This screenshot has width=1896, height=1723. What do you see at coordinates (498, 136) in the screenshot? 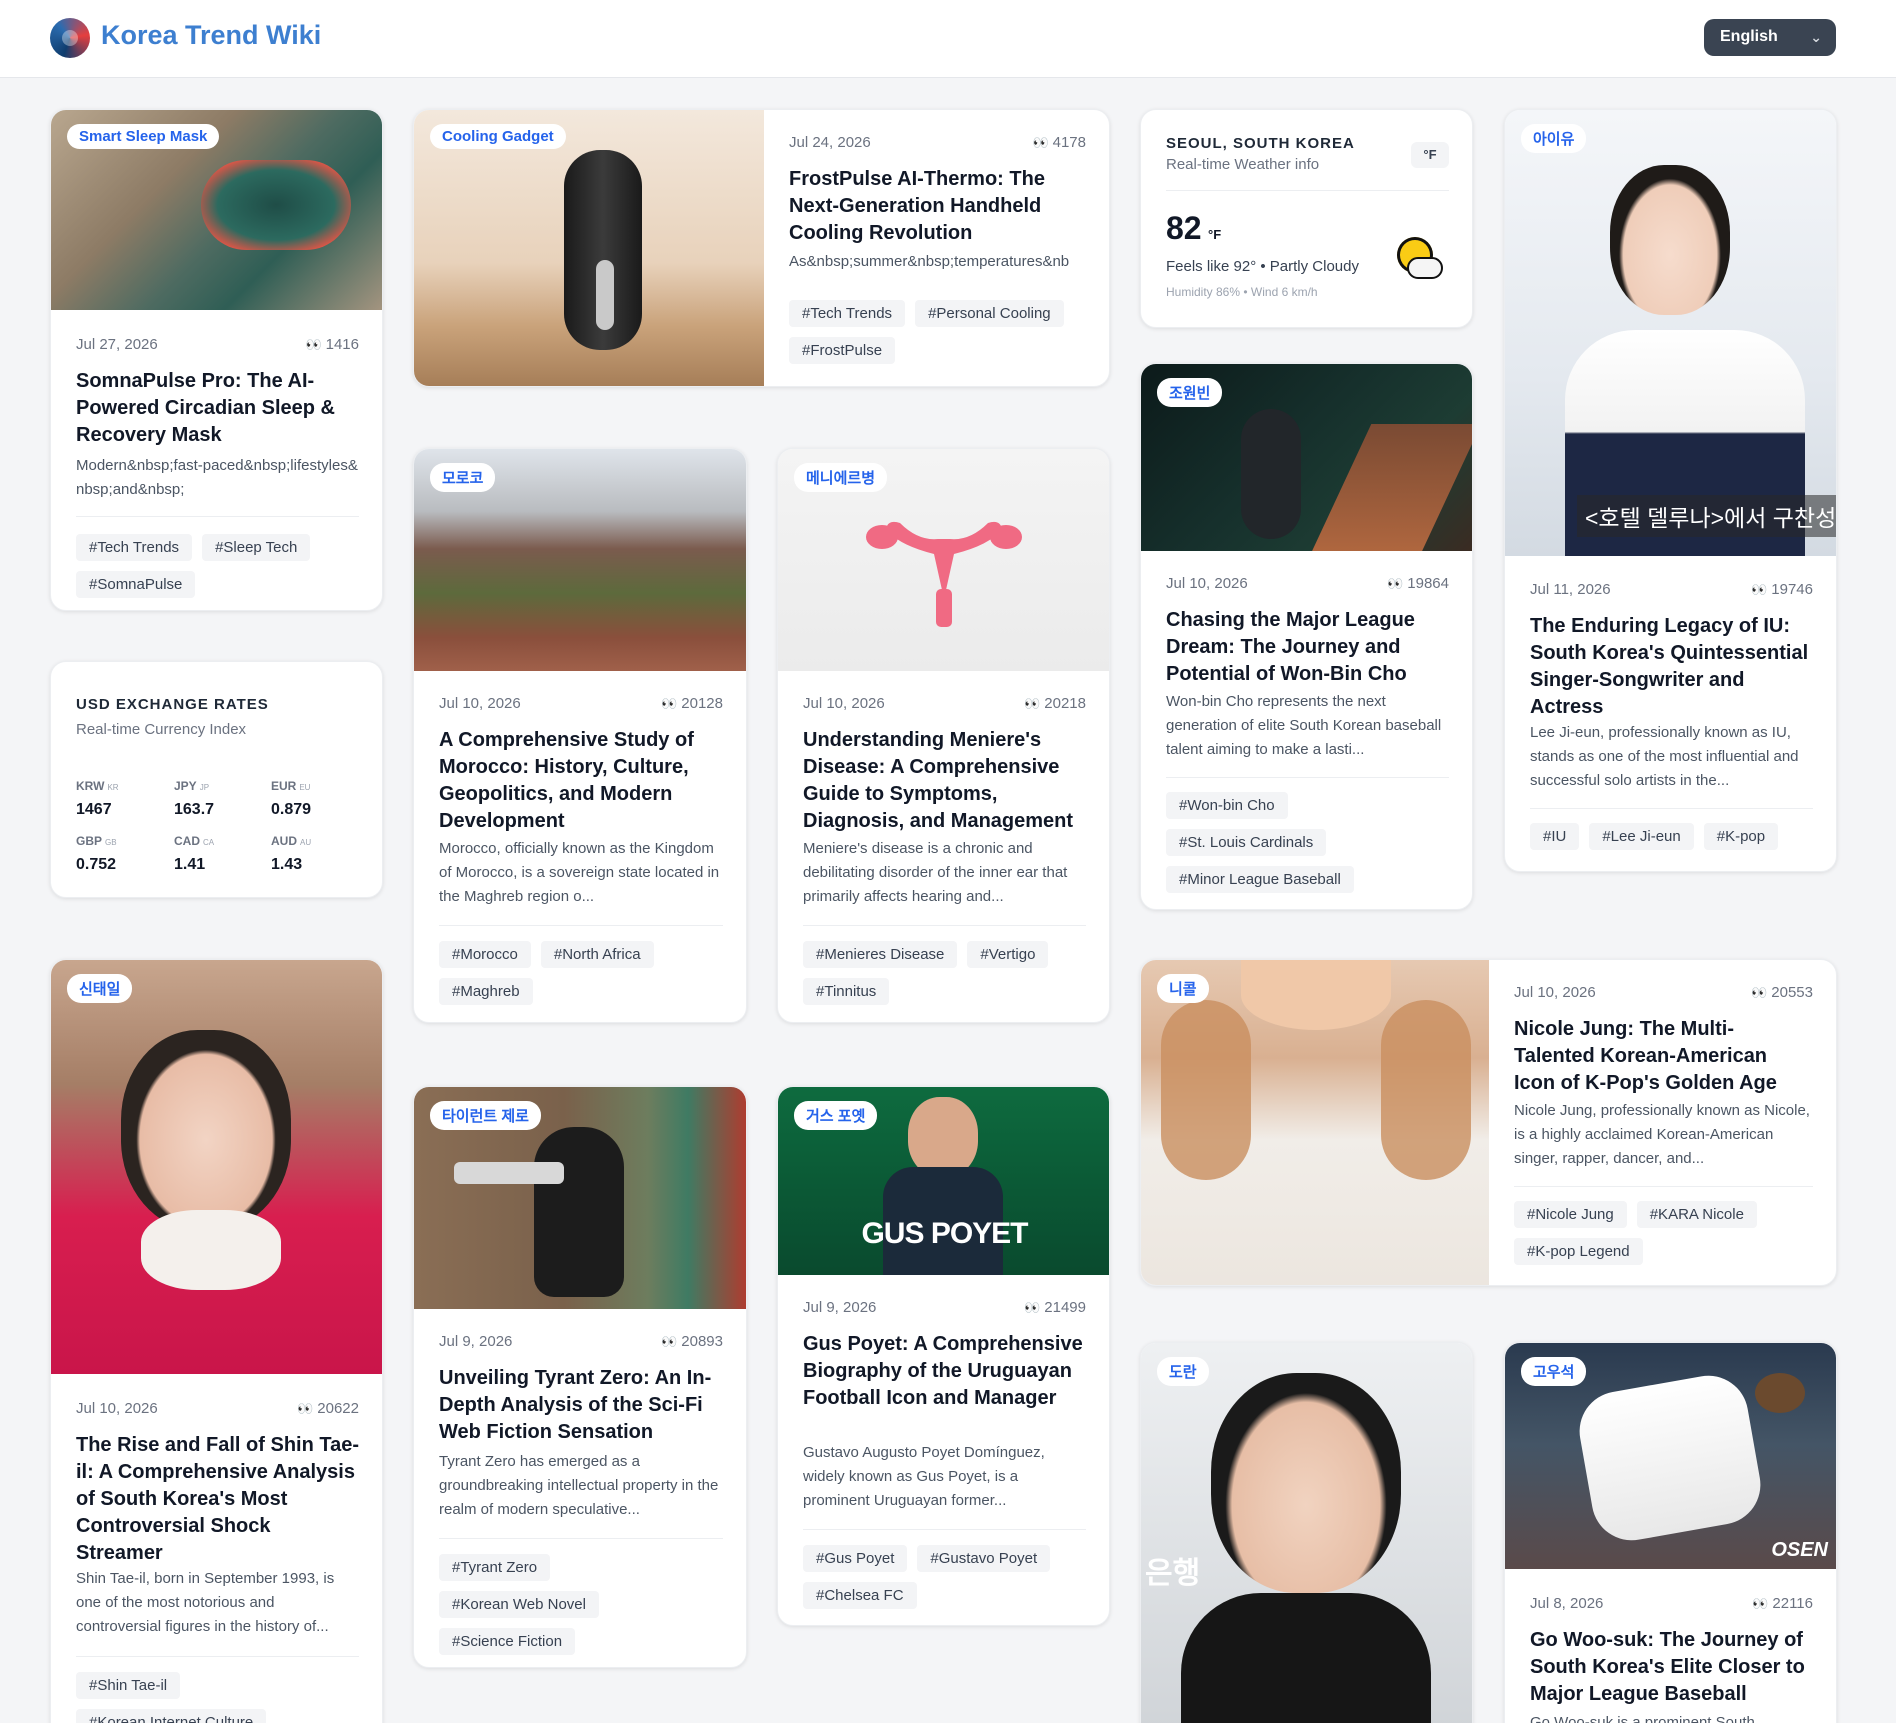
I see `category-badge: Cooling Gadget` at bounding box center [498, 136].